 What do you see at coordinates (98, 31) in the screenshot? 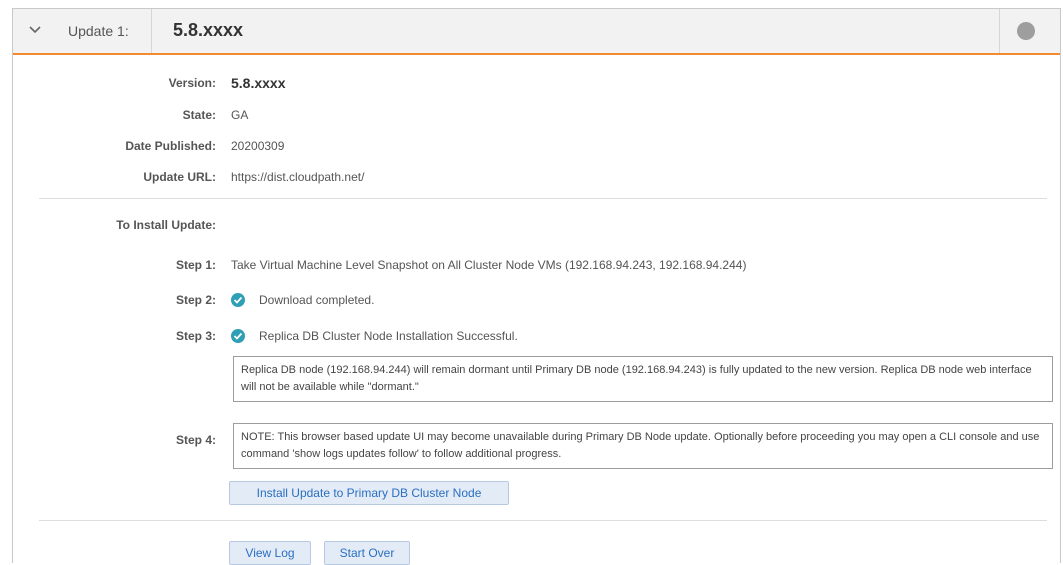
I see `update-label: Update 1:` at bounding box center [98, 31].